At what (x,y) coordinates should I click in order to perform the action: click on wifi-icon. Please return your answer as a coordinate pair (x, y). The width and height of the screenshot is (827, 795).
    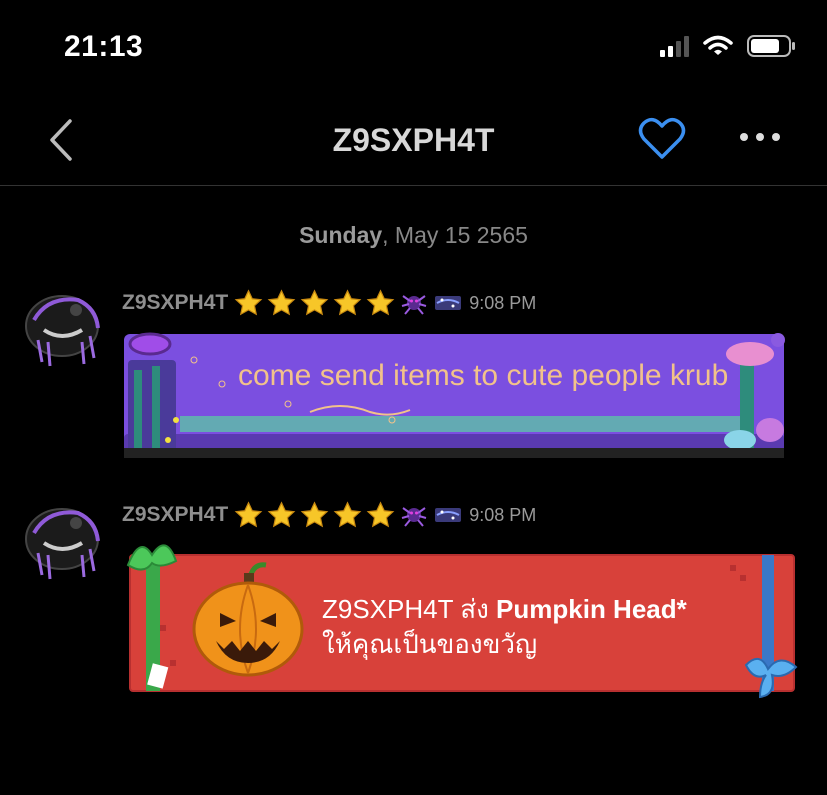
    Looking at the image, I should click on (718, 45).